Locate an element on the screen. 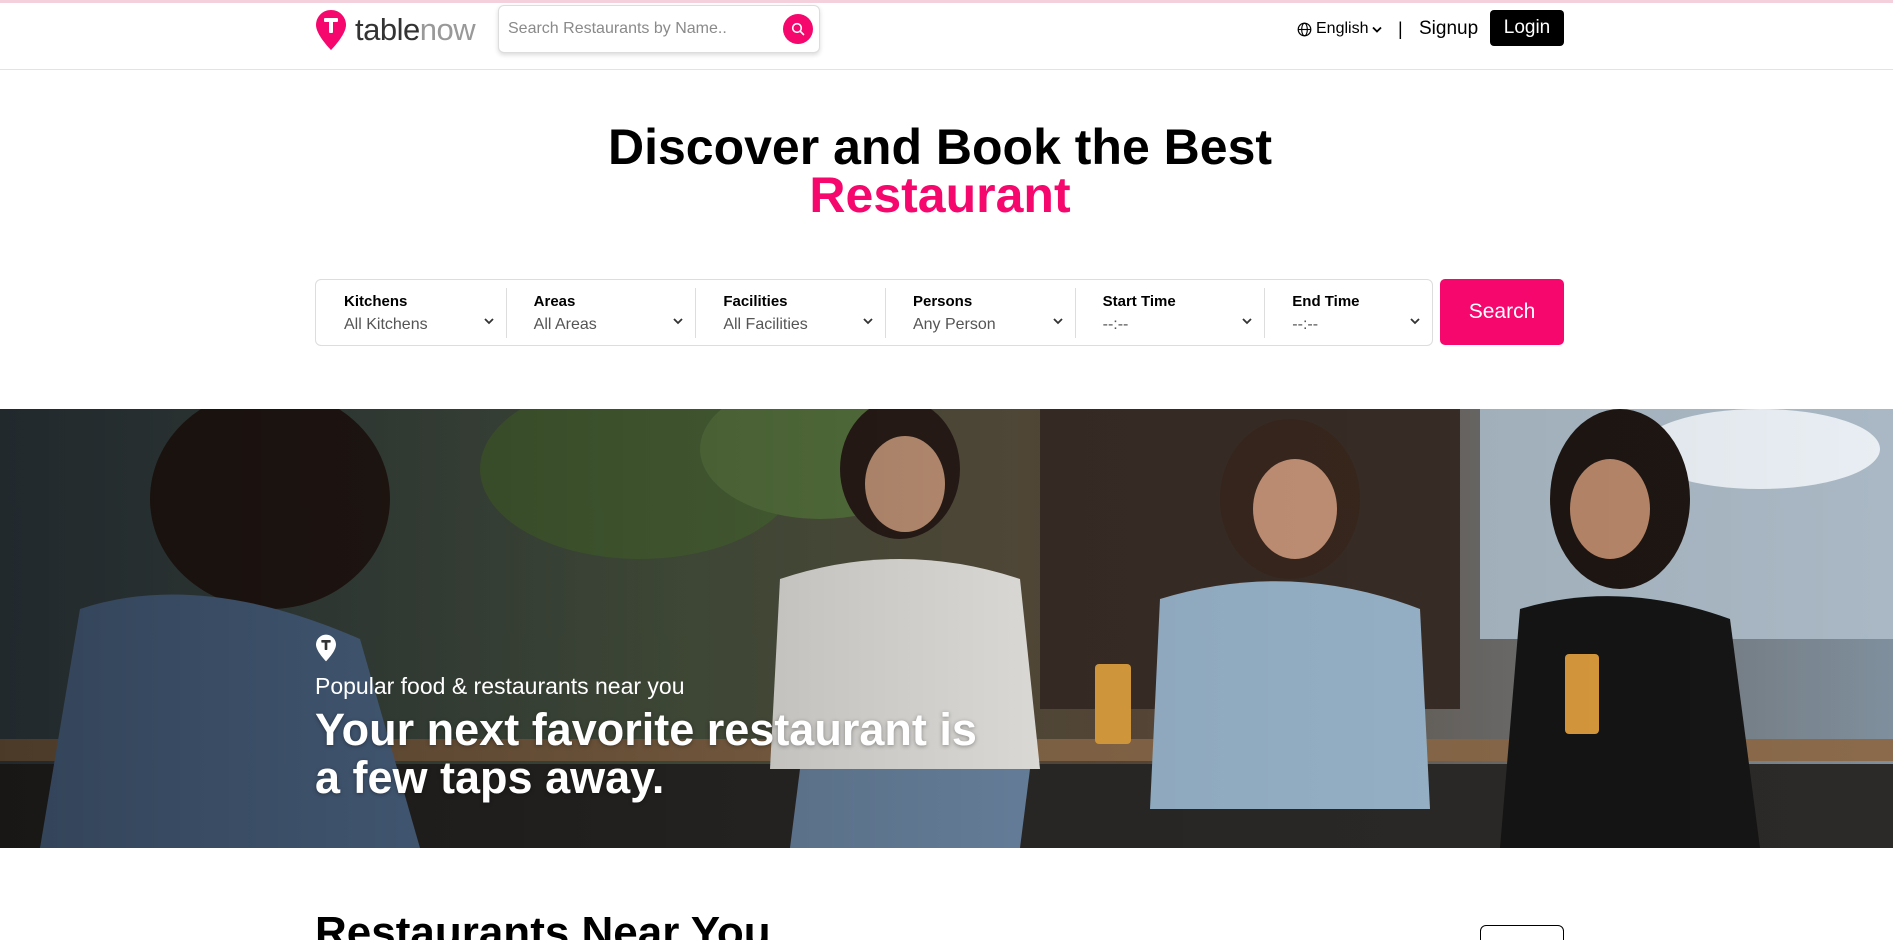 Image resolution: width=1893 pixels, height=940 pixels. search-icon is located at coordinates (798, 29).